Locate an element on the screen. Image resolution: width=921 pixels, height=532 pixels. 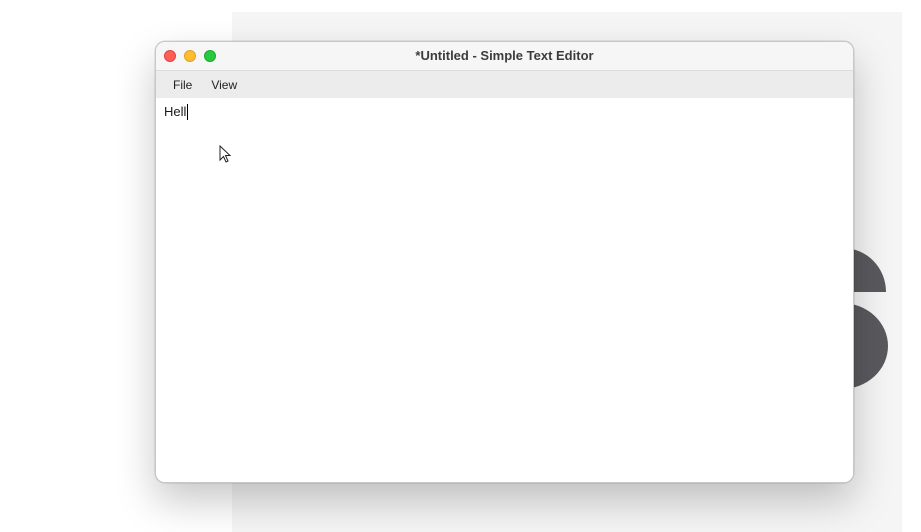
text-caret is located at coordinates (188, 112).